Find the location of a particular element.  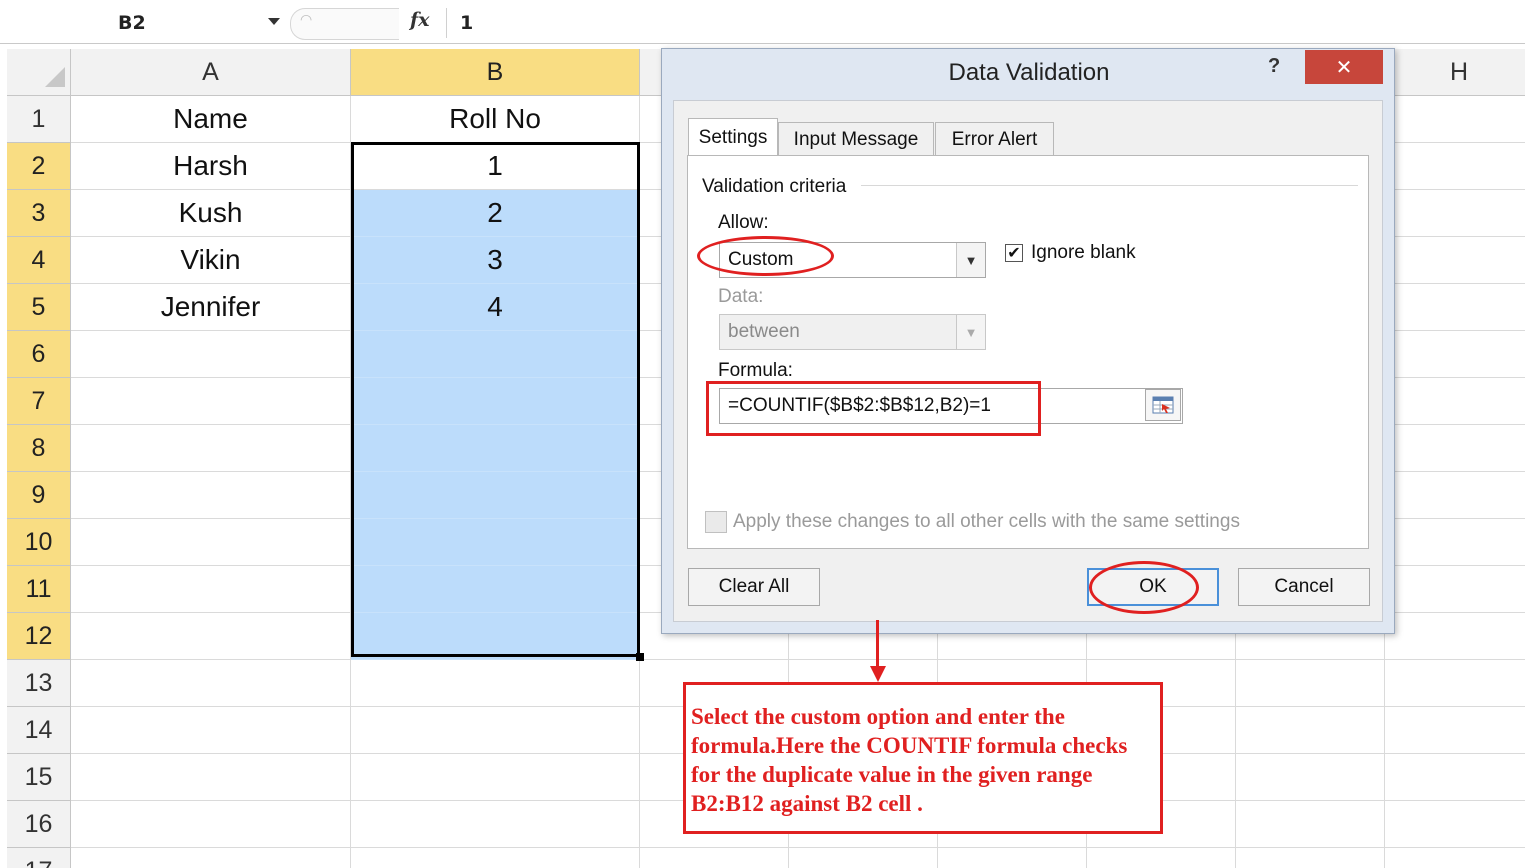

cell-b17 is located at coordinates (495, 858).